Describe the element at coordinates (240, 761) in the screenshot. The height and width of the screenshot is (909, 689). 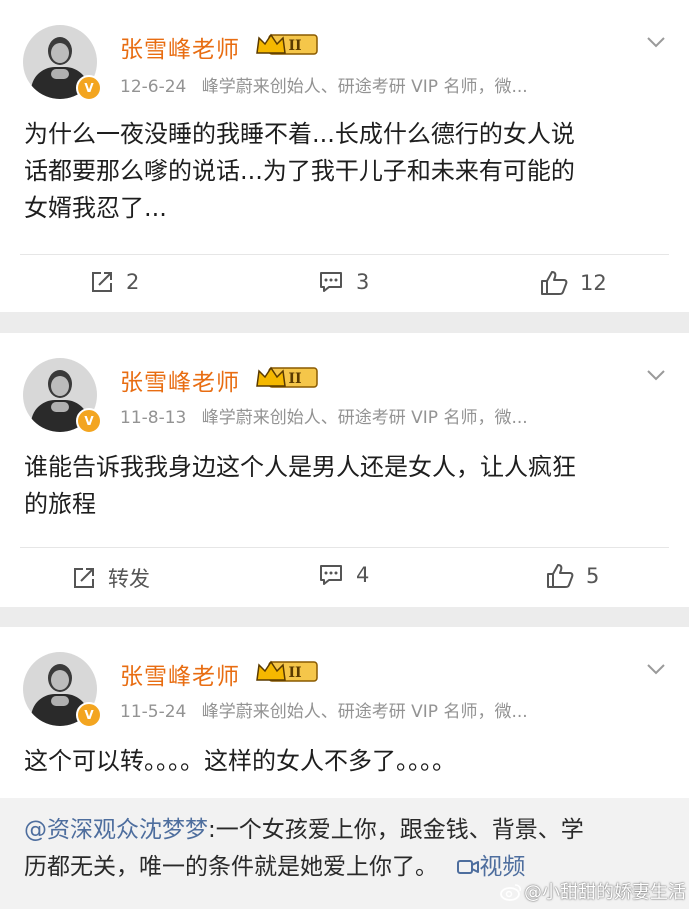
I see `post-text-line: 这个可以转。。。。这样的女人不多了。。。。` at that location.